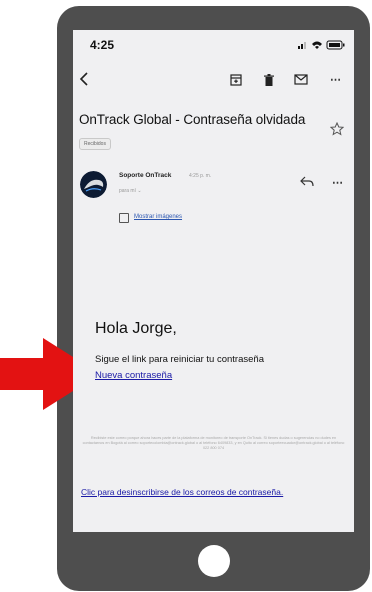 The height and width of the screenshot is (592, 372). I want to click on back-icon, so click(84, 79).